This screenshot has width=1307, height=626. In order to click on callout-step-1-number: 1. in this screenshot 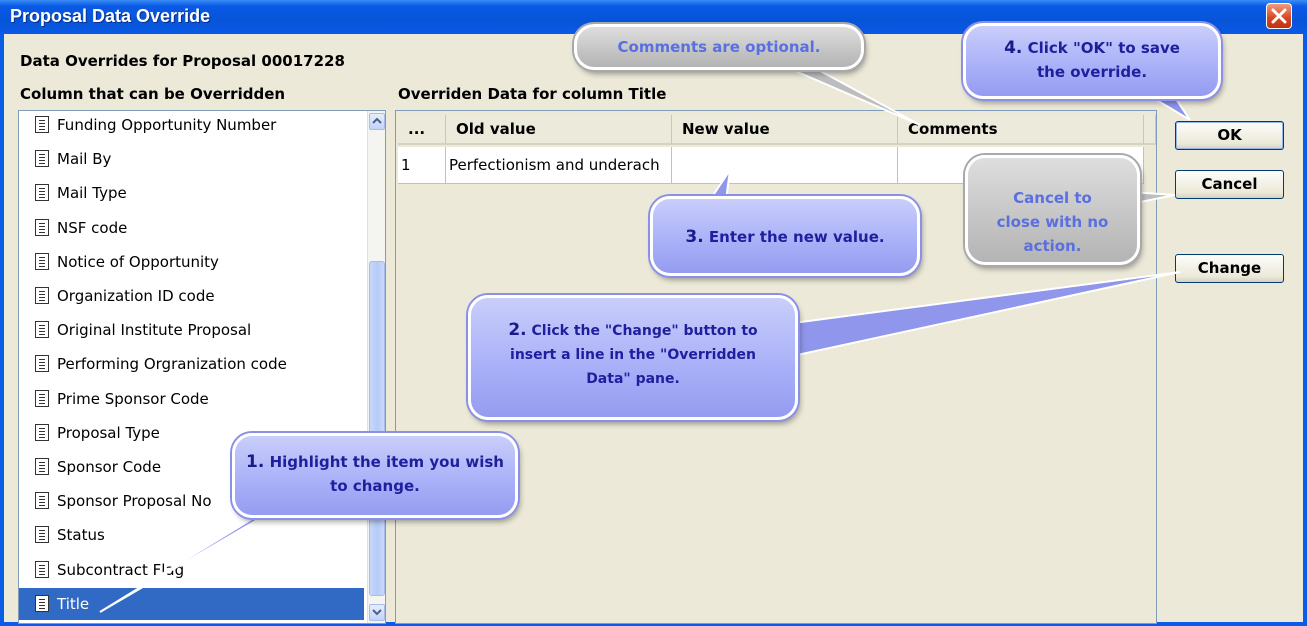, I will do `click(255, 462)`.